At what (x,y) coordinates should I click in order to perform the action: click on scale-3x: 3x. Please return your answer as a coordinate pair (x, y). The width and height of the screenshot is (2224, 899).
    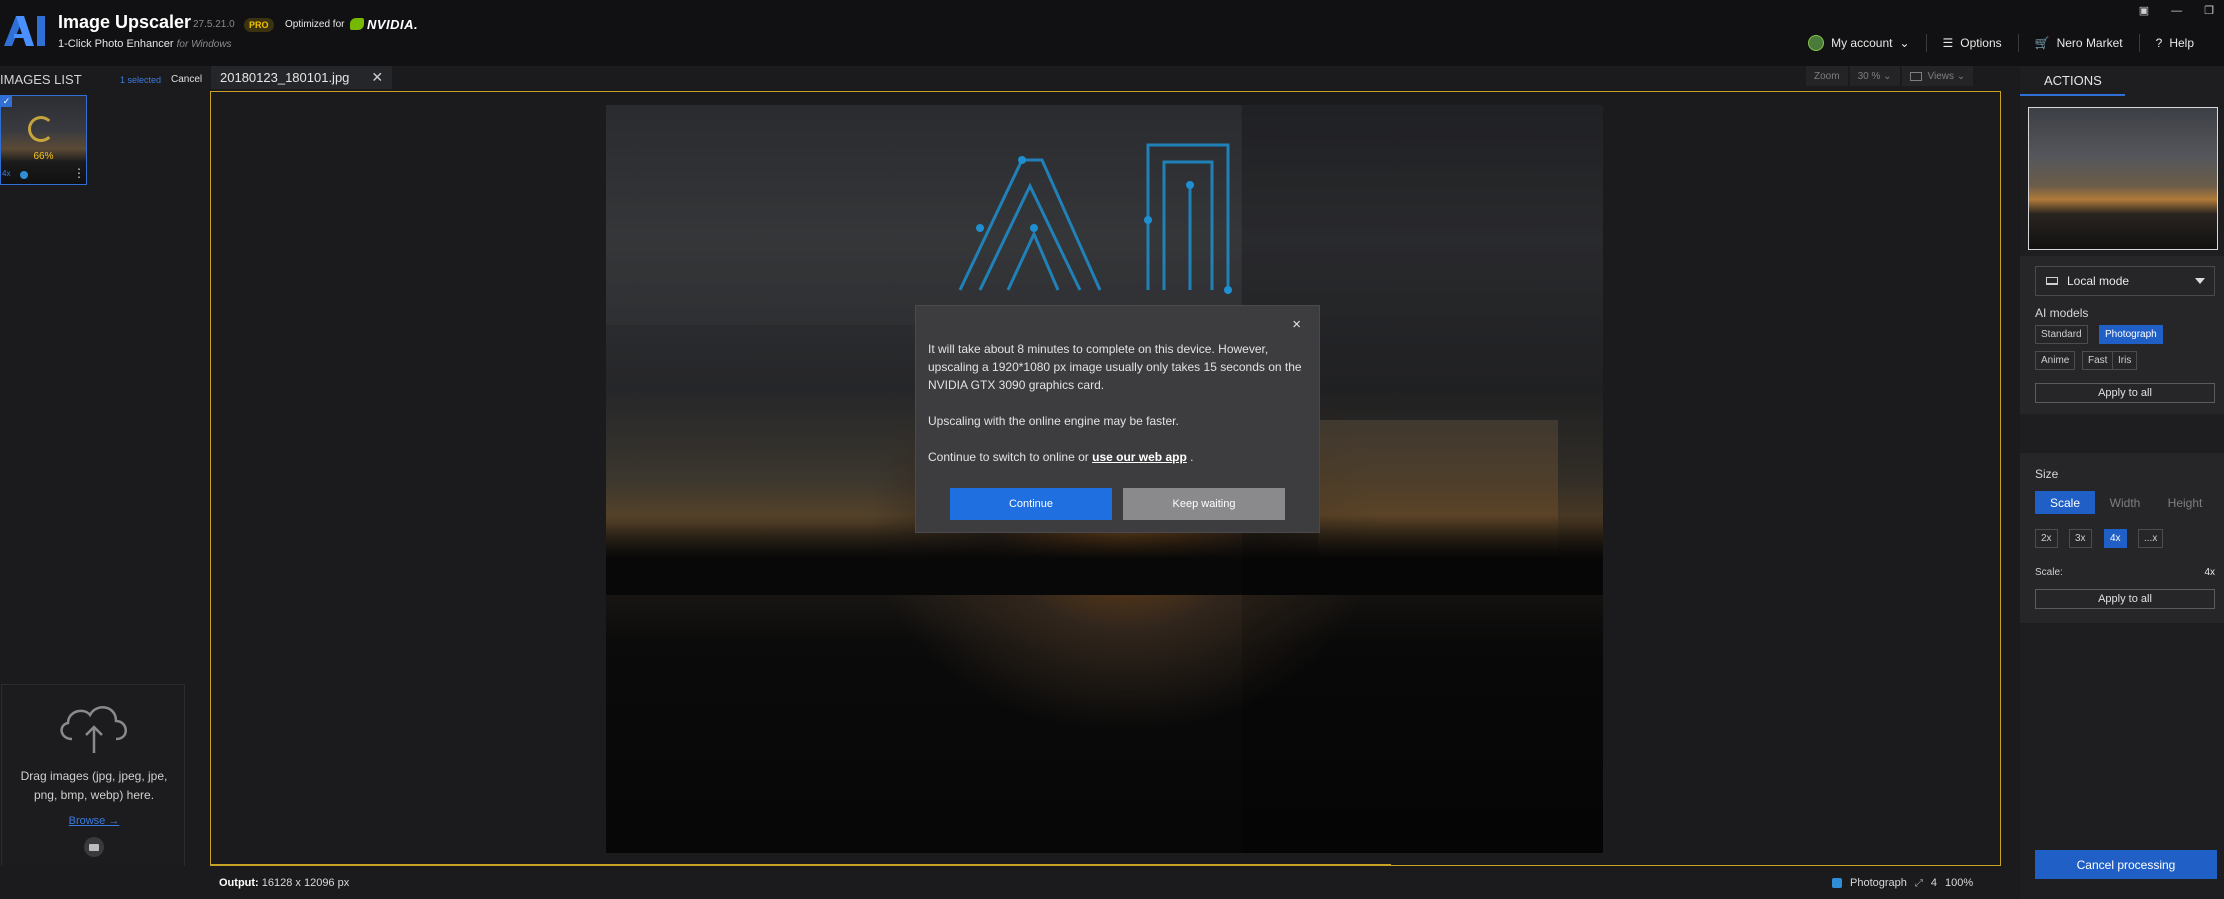
    Looking at the image, I should click on (2080, 538).